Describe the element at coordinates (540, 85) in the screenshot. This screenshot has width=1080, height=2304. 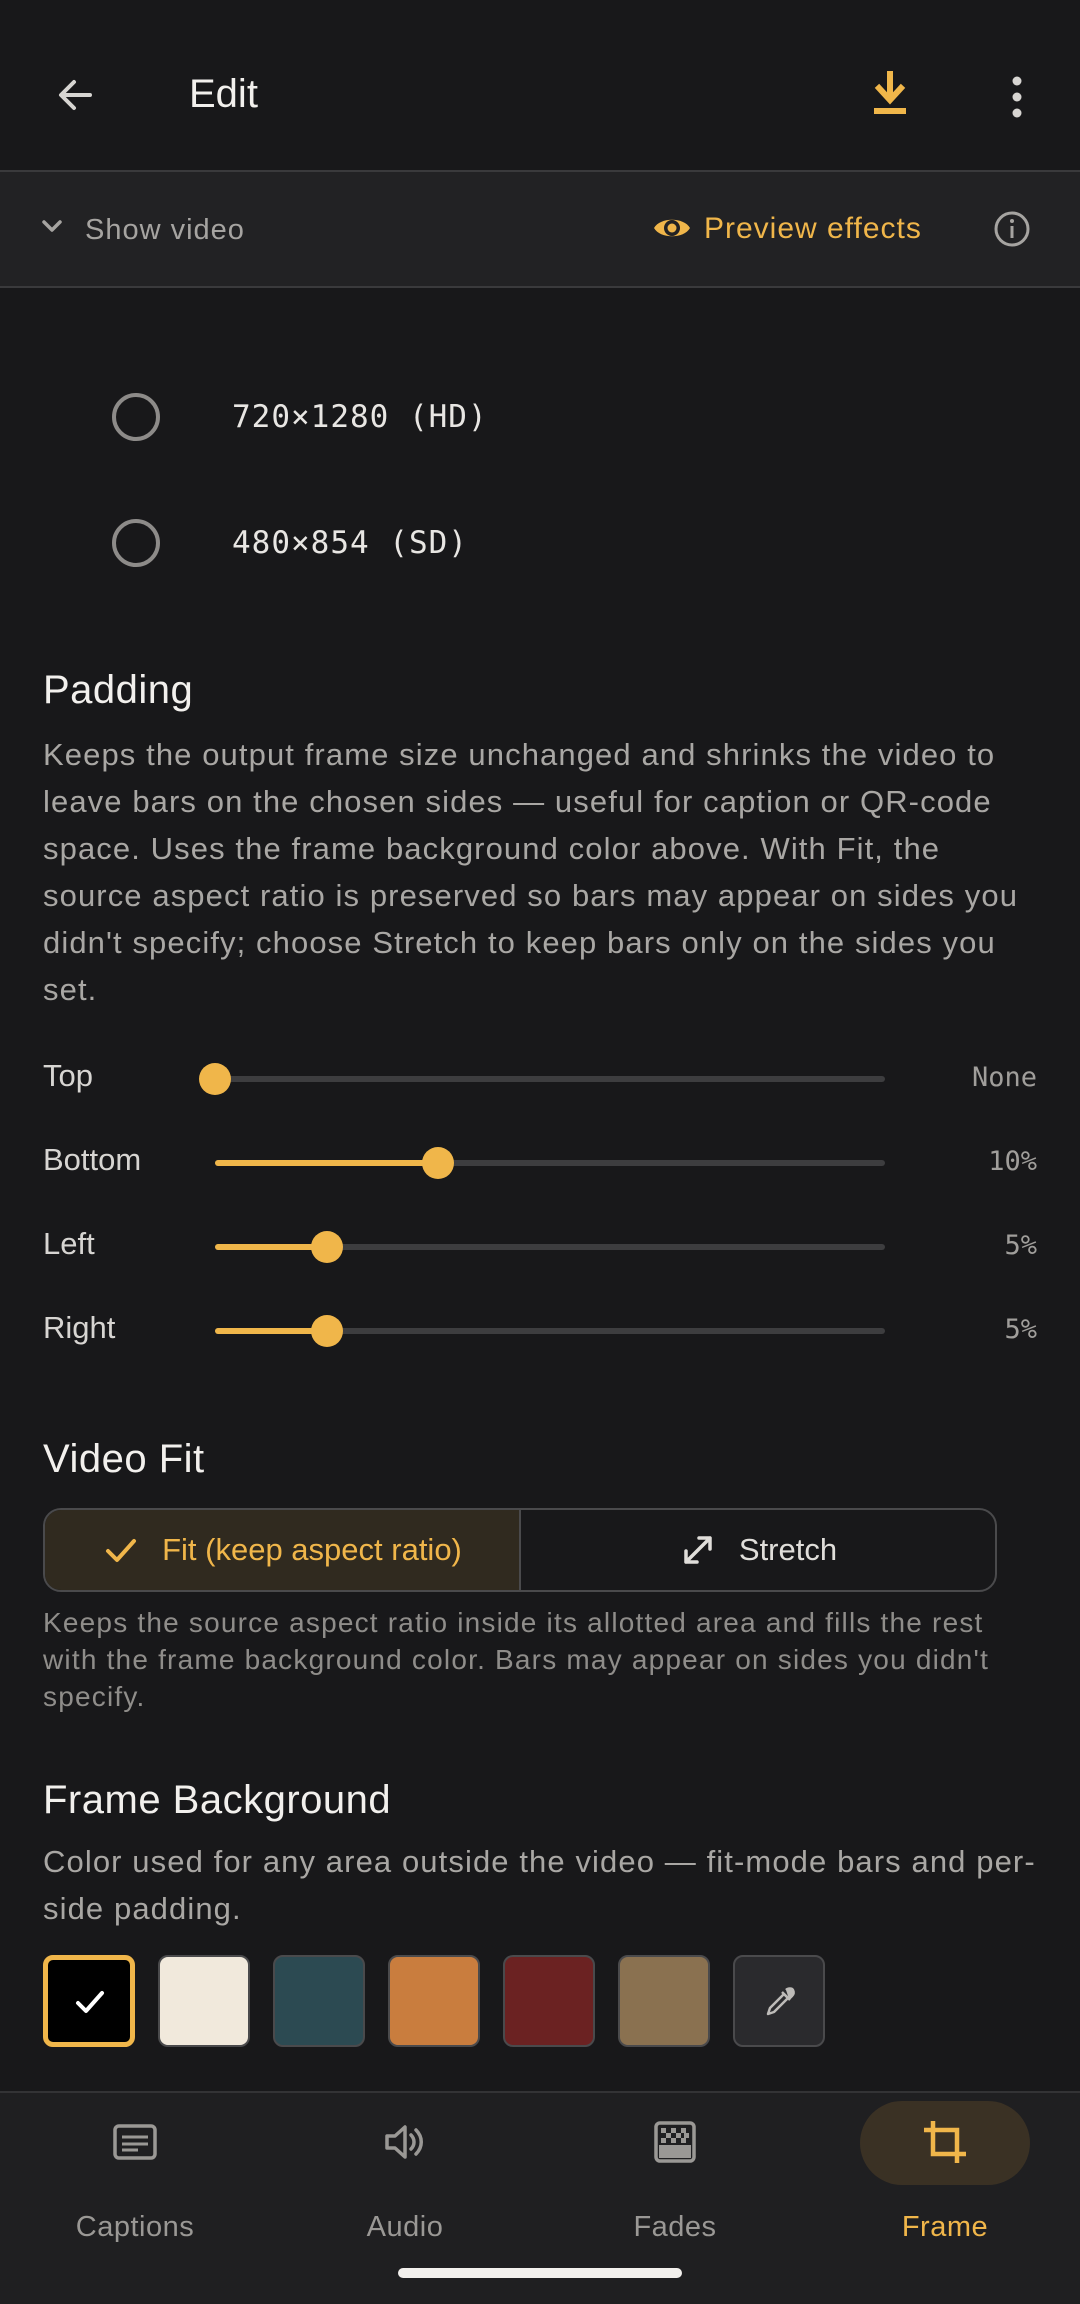
I see `top-app-bar: Edit` at that location.